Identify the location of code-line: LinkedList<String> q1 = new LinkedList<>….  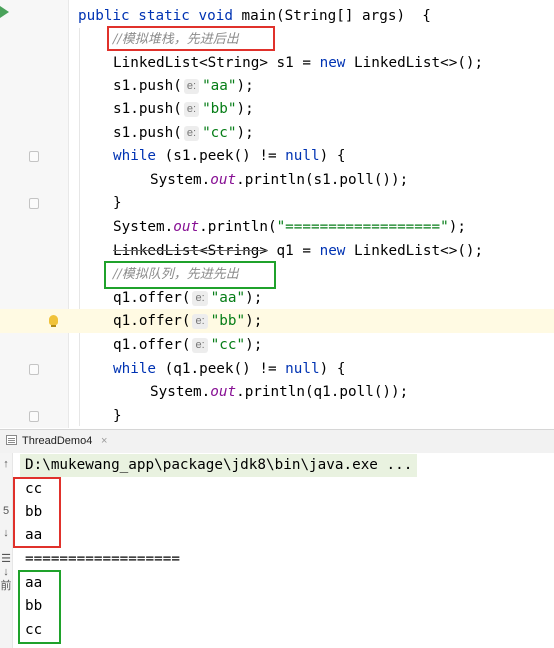
(277, 251).